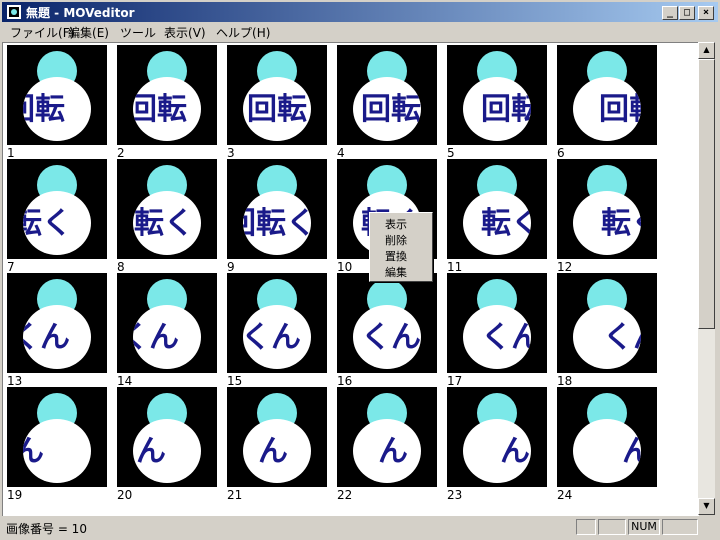 The image size is (720, 540). Describe the element at coordinates (706, 506) in the screenshot. I see `scroll-down-button: ▼` at that location.